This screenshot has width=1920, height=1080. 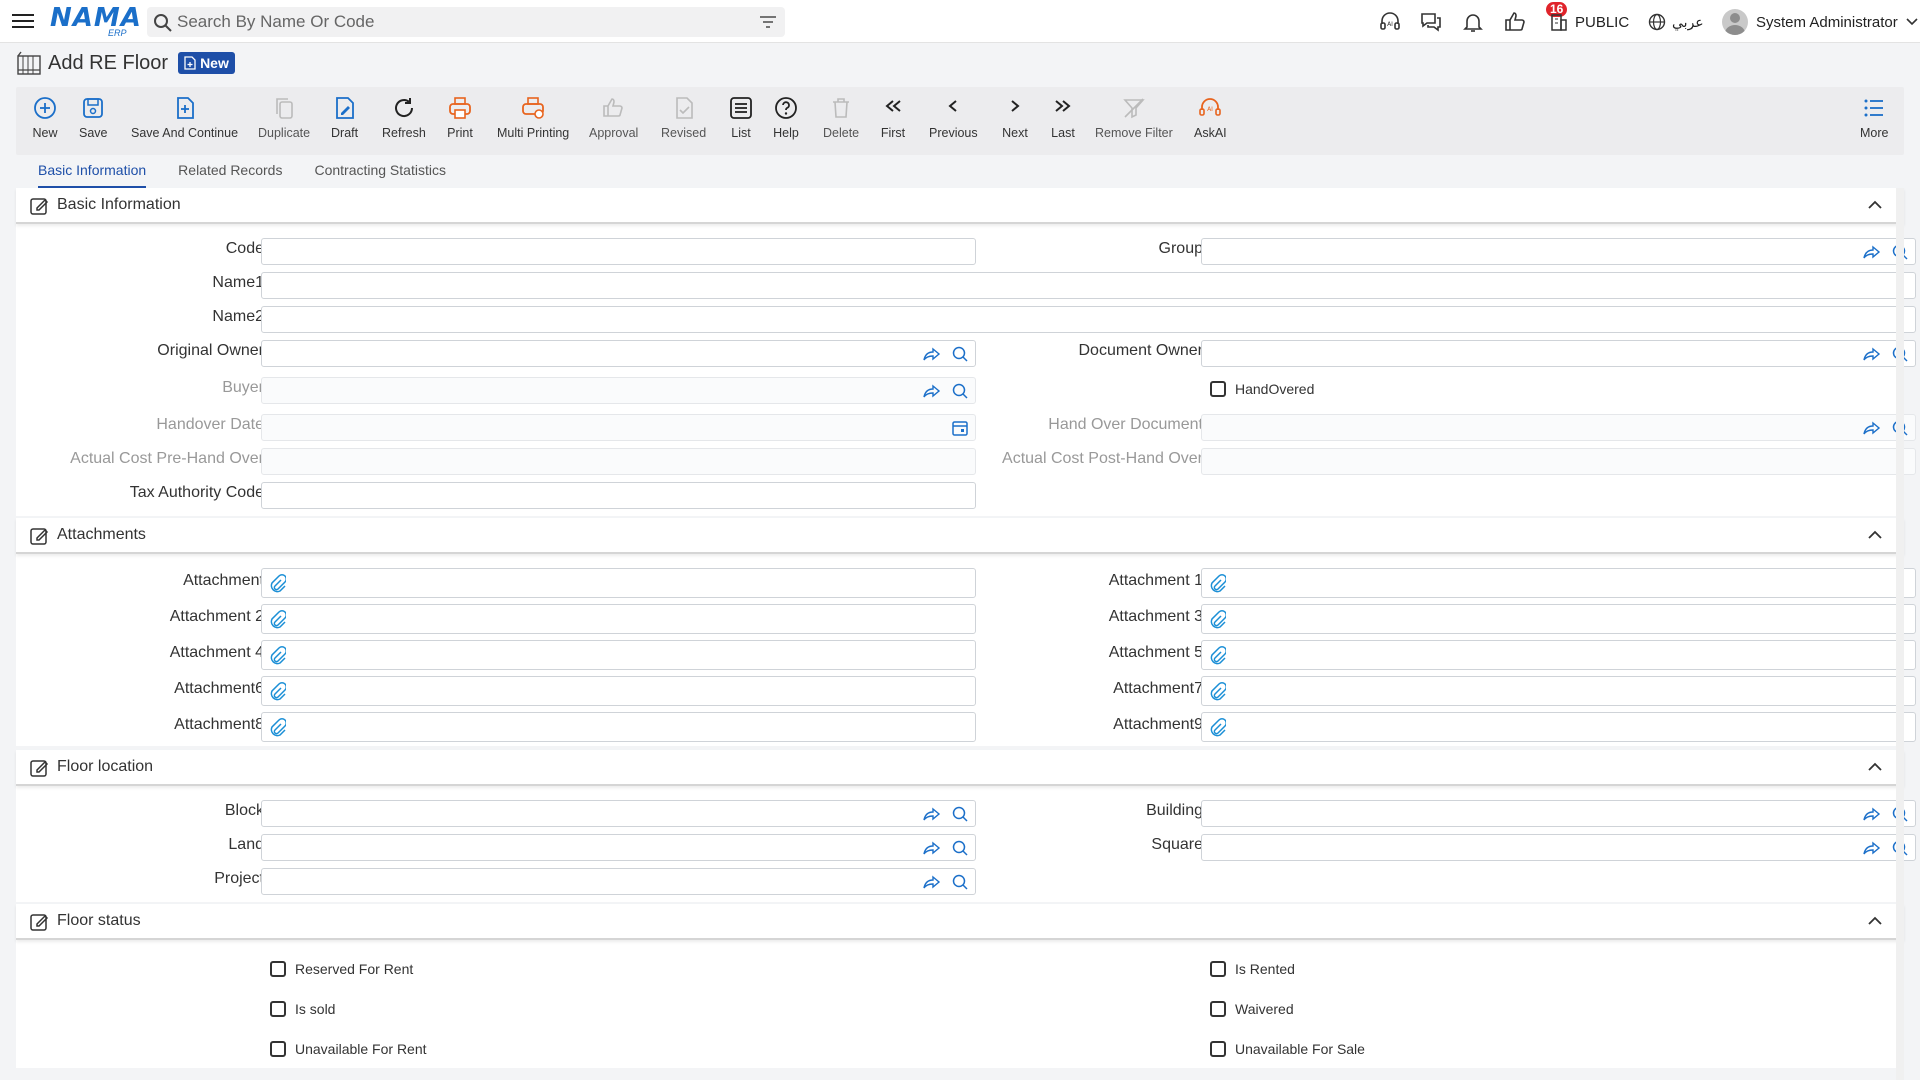 I want to click on last-button: Last, so click(x=1063, y=123).